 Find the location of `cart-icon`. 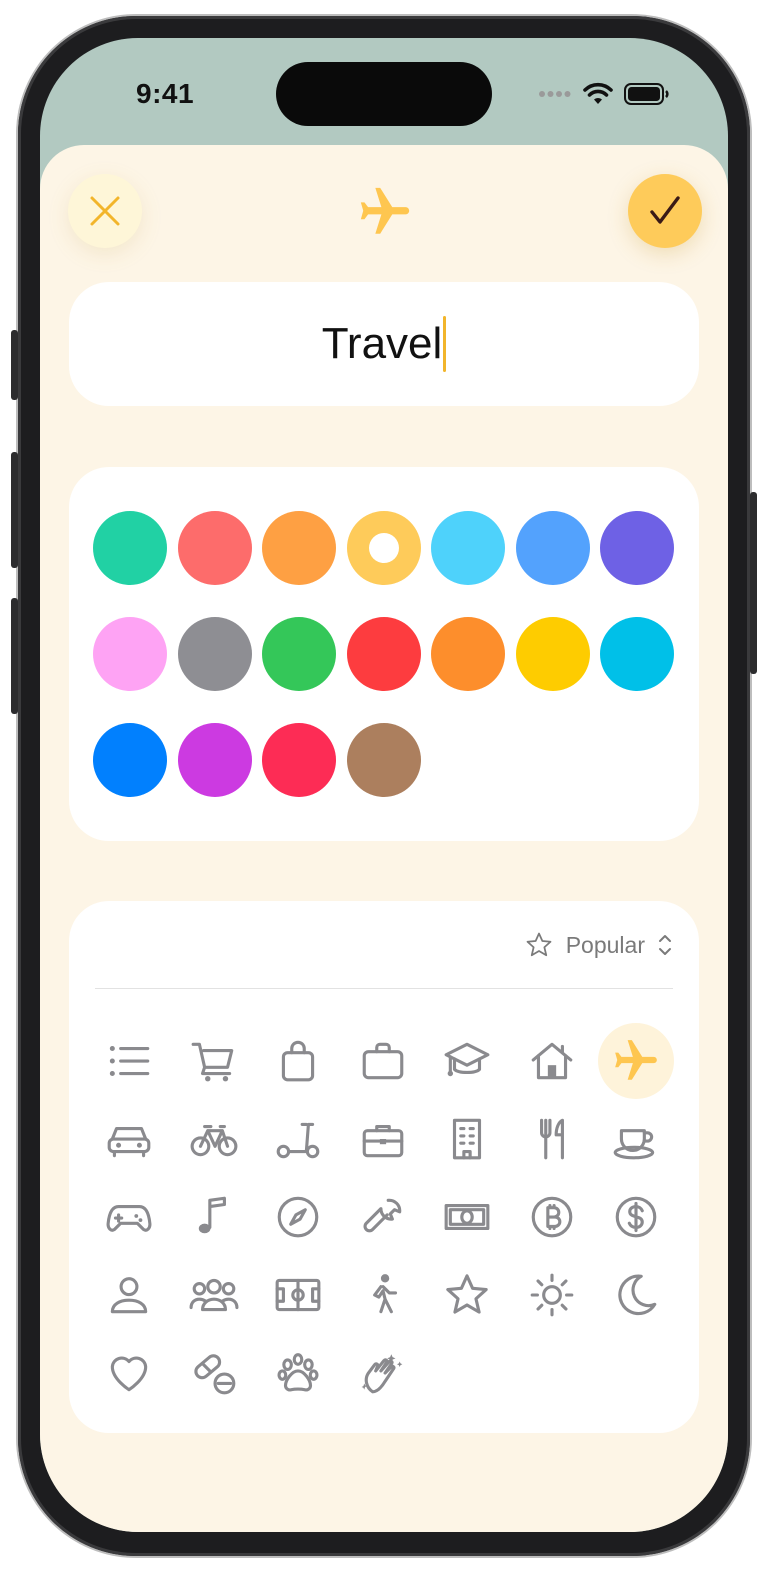

cart-icon is located at coordinates (212, 1062).